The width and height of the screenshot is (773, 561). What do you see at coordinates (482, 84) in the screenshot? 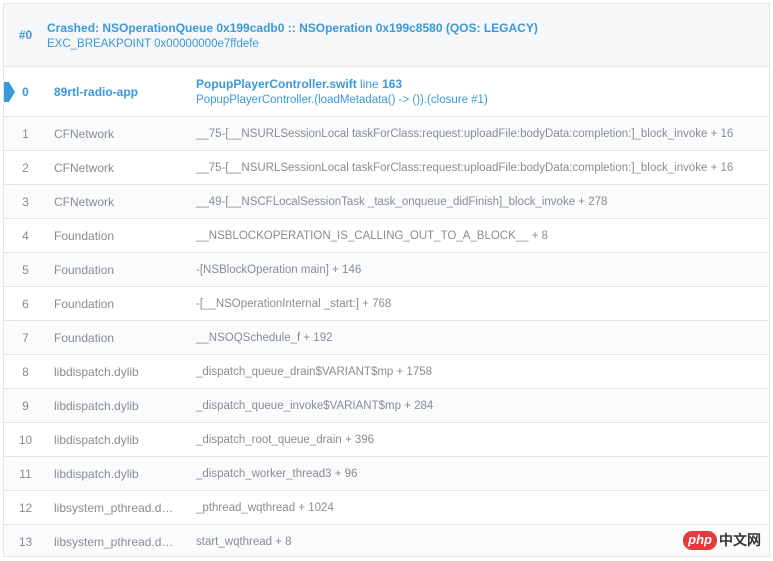
I see `source-location: PopupPlayerController.swift line 163` at bounding box center [482, 84].